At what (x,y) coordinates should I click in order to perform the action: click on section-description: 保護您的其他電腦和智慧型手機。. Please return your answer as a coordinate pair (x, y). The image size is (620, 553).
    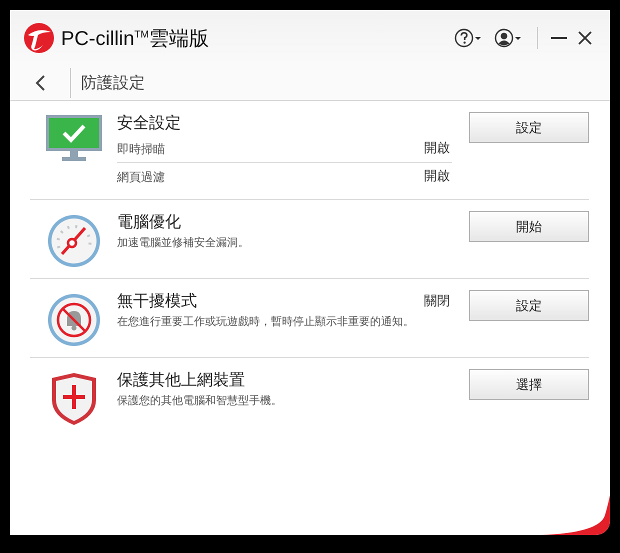
    Looking at the image, I should click on (200, 401).